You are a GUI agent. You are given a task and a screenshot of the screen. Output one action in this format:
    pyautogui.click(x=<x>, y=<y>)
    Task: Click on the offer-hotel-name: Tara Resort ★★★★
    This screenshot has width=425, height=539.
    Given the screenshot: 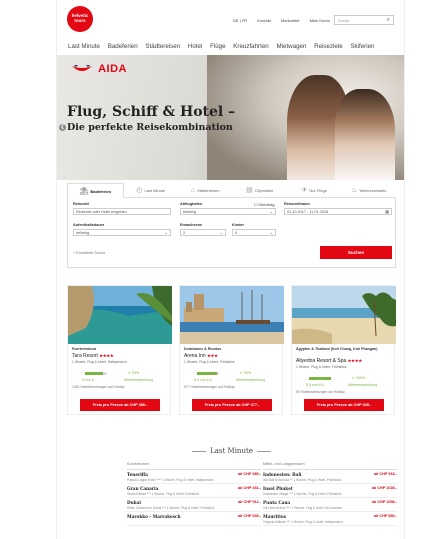 What is the action you would take?
    pyautogui.click(x=93, y=356)
    